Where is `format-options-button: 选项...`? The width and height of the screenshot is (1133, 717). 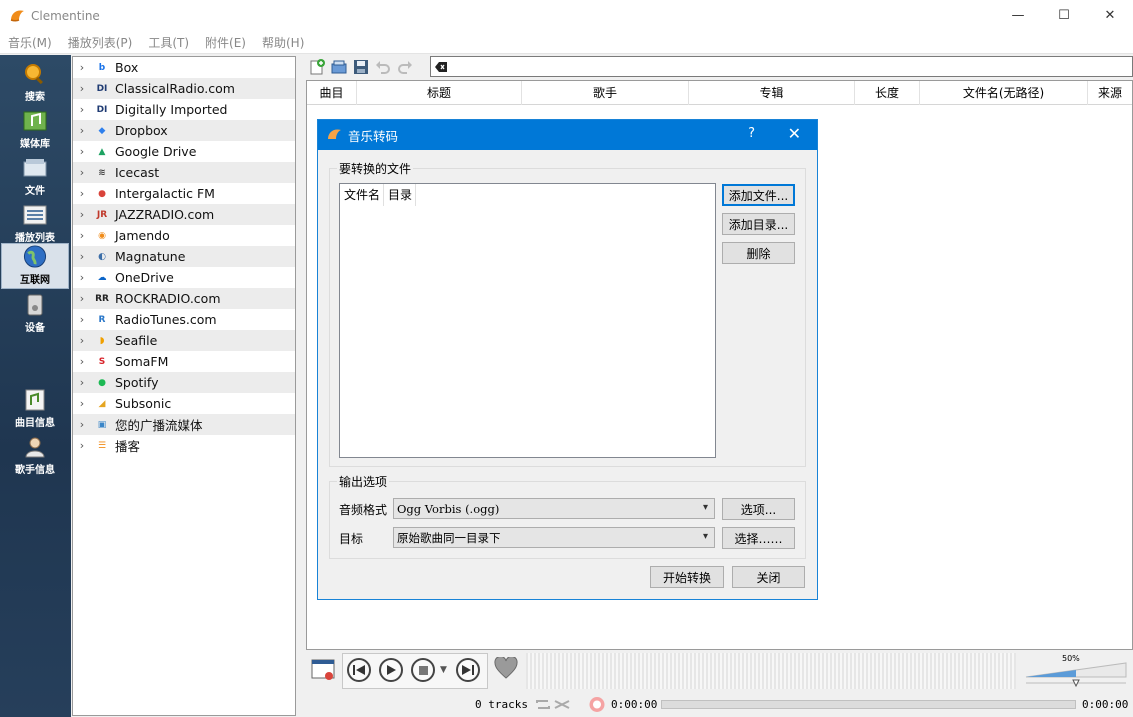
format-options-button: 选项... is located at coordinates (758, 509).